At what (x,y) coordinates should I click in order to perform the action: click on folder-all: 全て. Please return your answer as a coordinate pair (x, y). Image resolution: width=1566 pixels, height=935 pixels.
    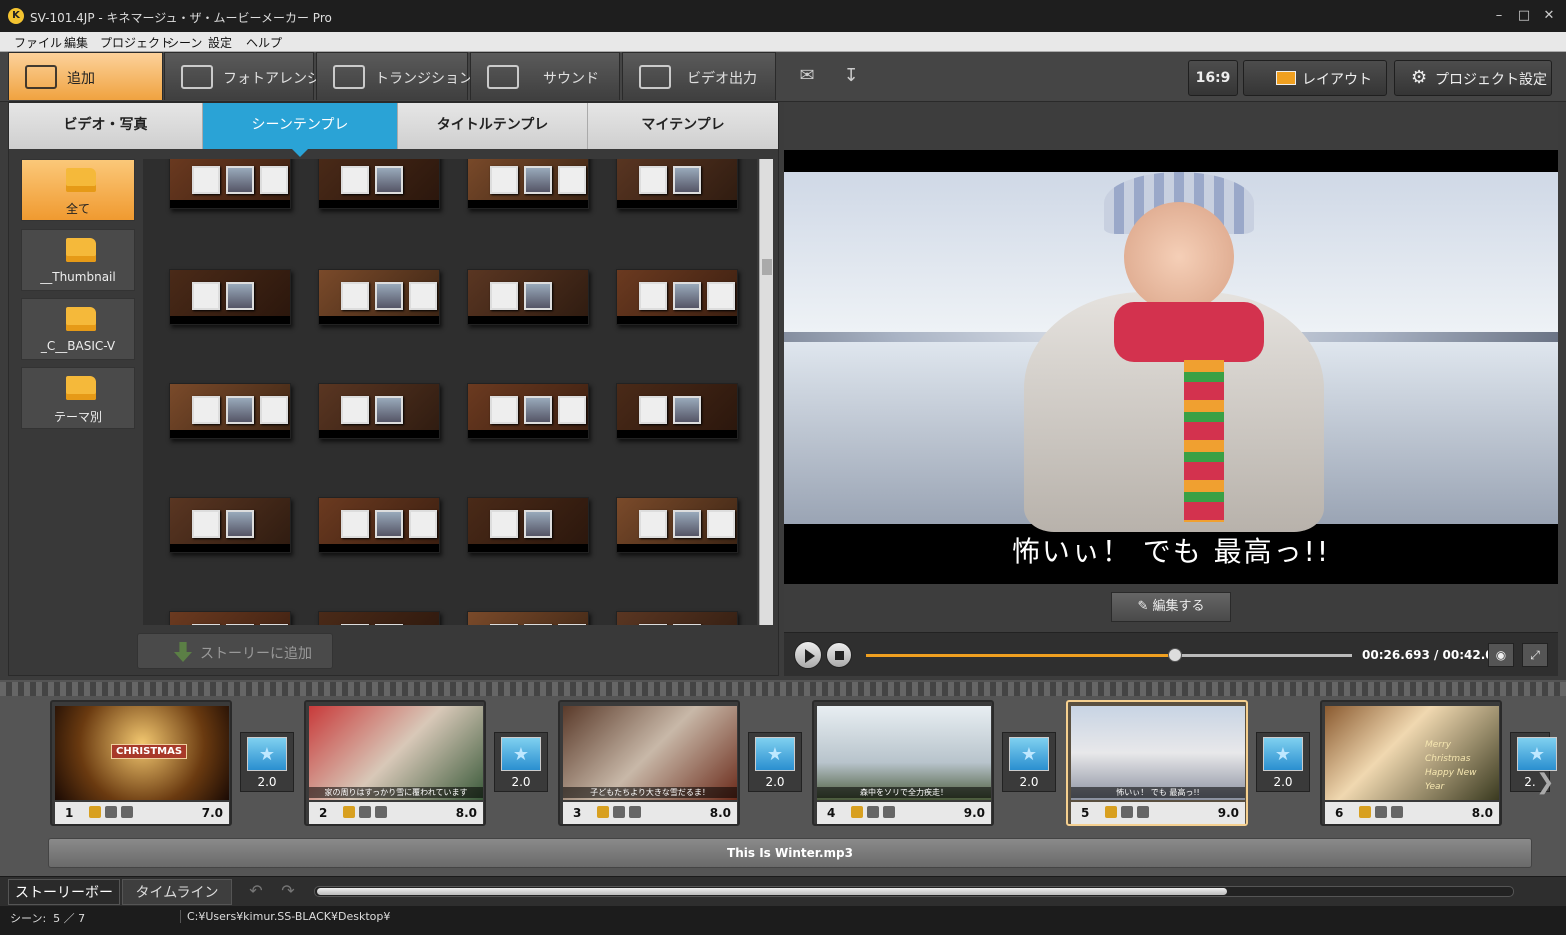
    Looking at the image, I should click on (78, 190).